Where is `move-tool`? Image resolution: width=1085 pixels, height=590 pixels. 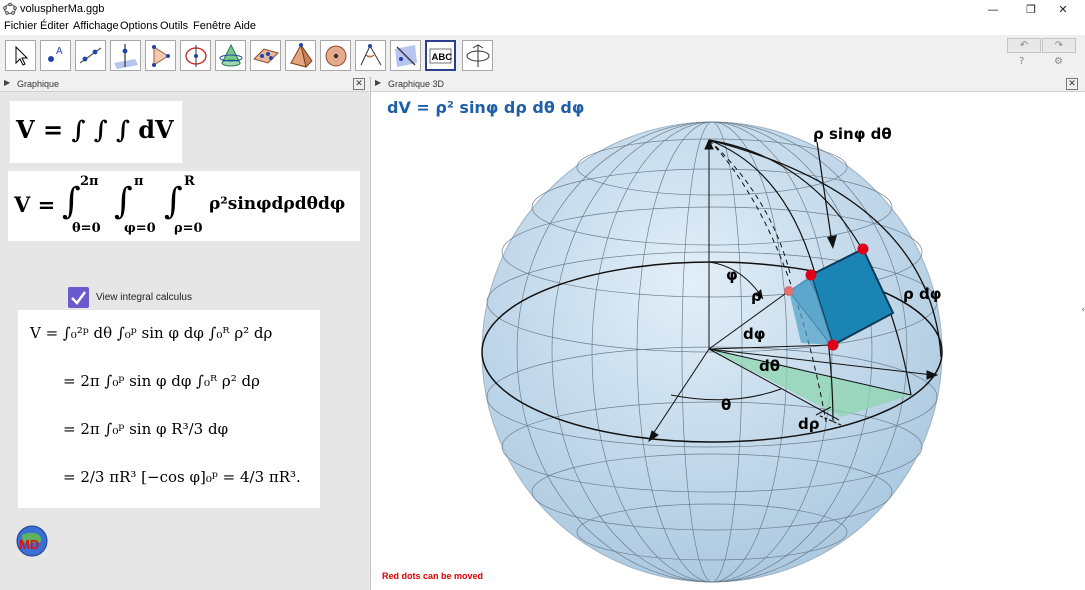
move-tool is located at coordinates (20, 55).